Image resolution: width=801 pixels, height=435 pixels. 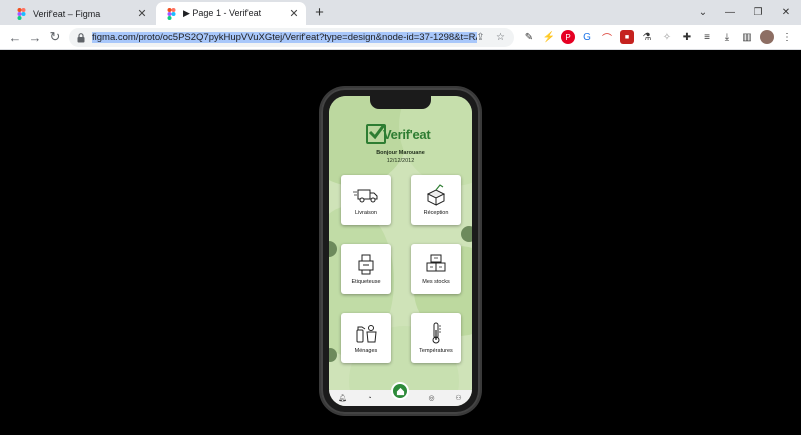 I want to click on home-icon, so click(x=400, y=391).